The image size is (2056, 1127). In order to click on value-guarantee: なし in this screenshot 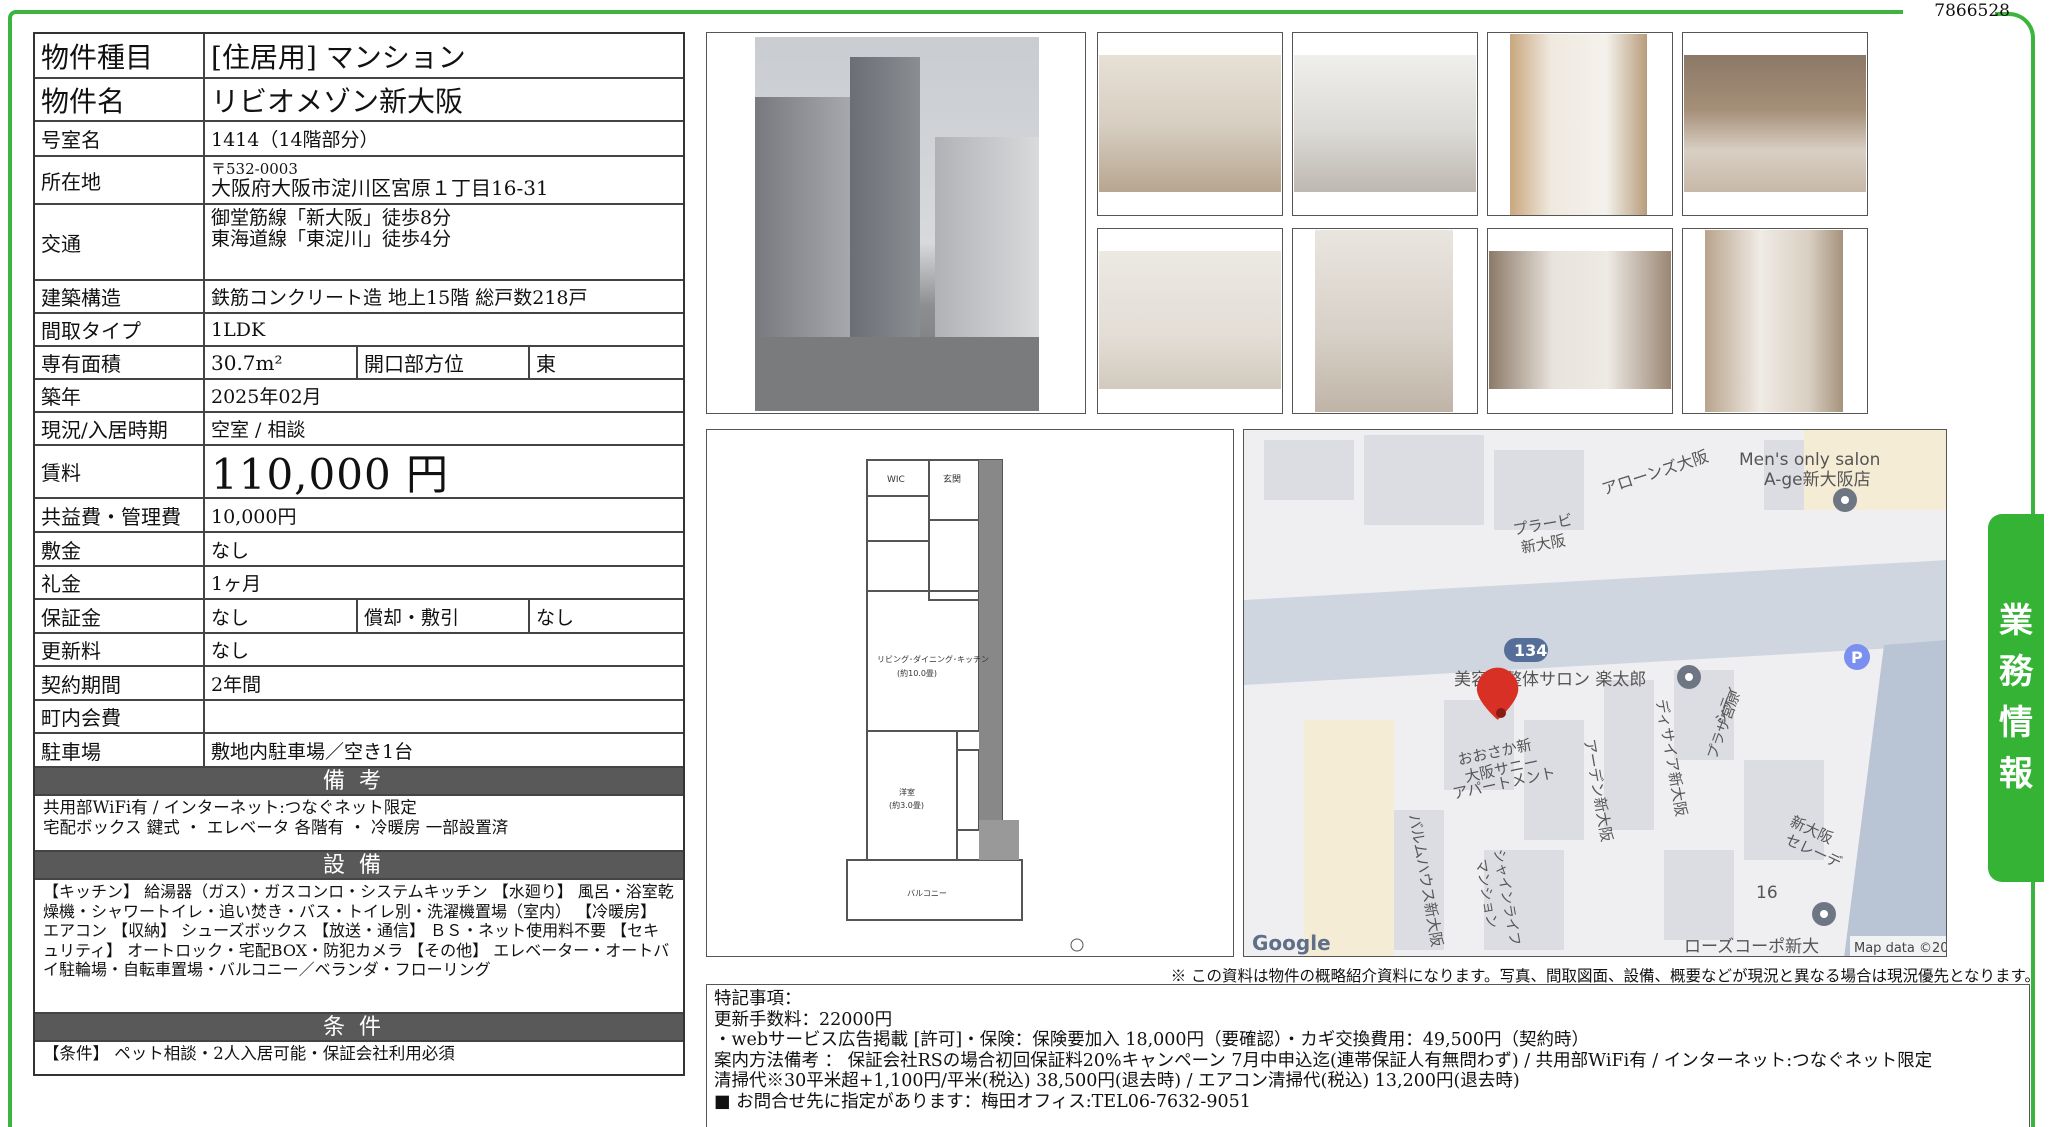, I will do `click(281, 616)`.